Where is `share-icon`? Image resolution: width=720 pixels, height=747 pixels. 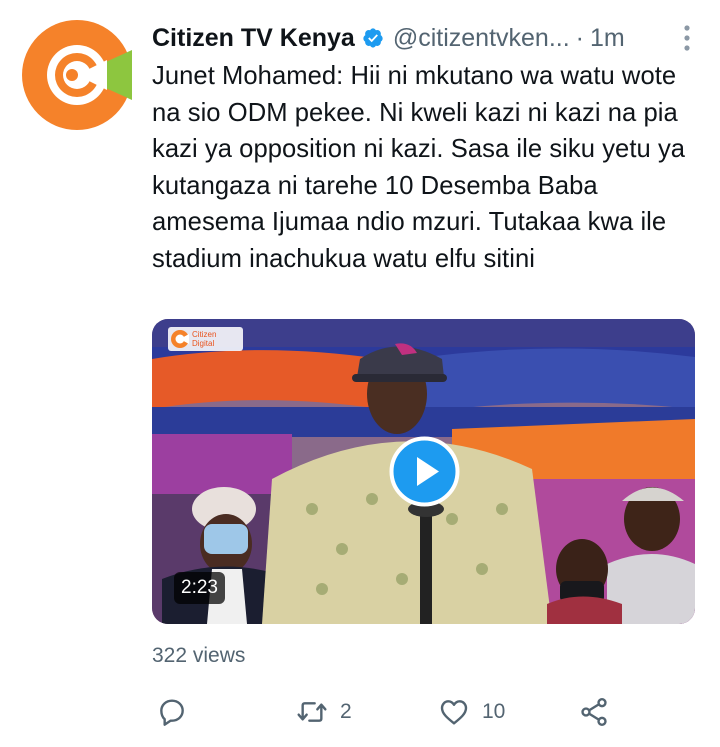
share-icon is located at coordinates (594, 712).